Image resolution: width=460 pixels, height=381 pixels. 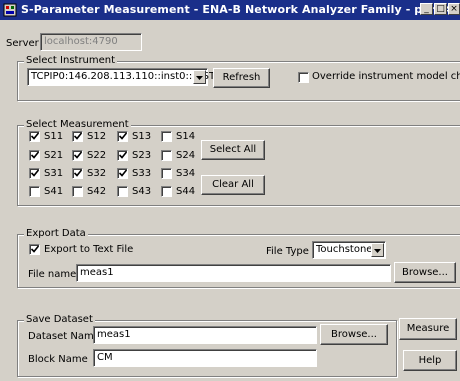 I want to click on app-icon, so click(x=10, y=10).